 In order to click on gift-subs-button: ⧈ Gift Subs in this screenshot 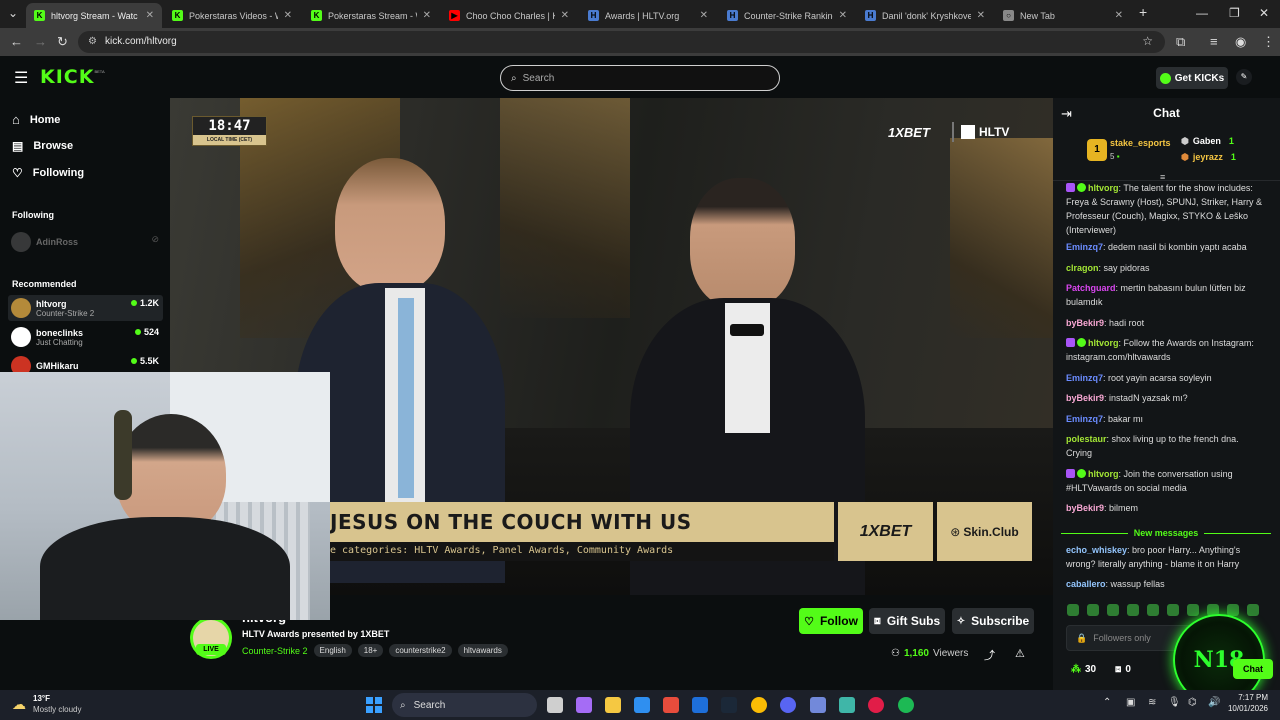, I will do `click(907, 621)`.